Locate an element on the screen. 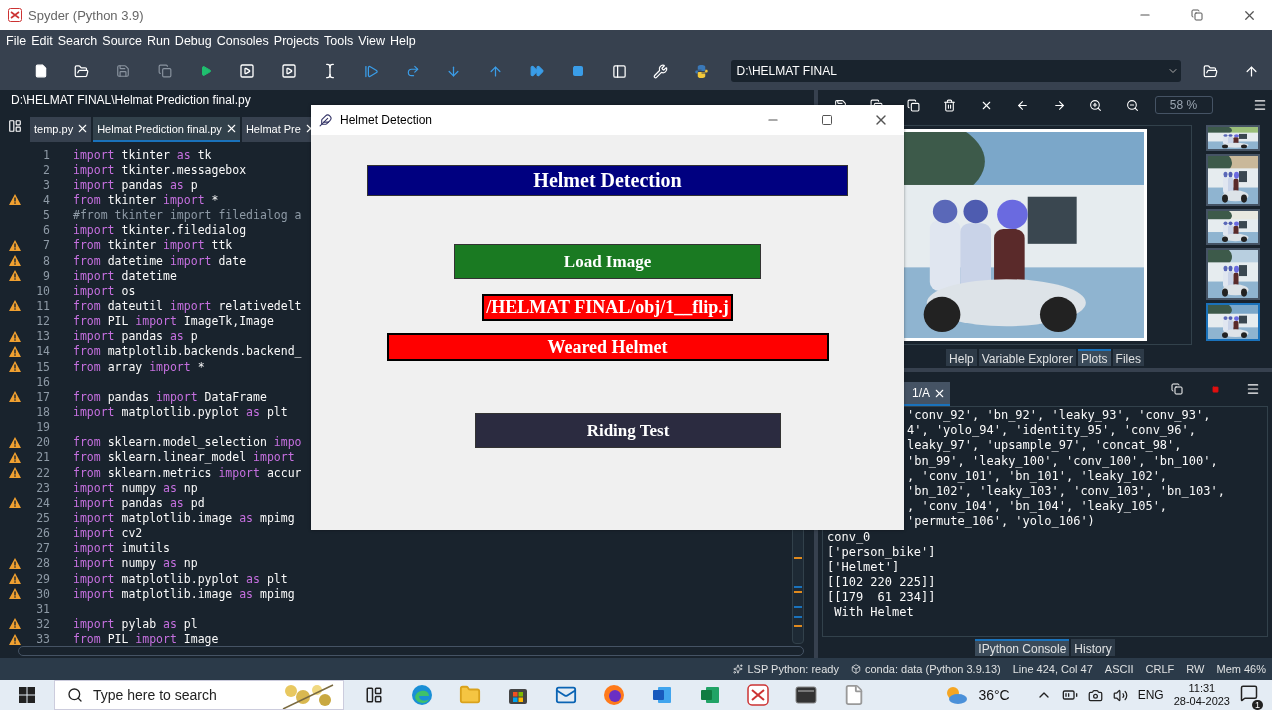 The height and width of the screenshot is (710, 1272). notifications-icon is located at coordinates (1249, 693).